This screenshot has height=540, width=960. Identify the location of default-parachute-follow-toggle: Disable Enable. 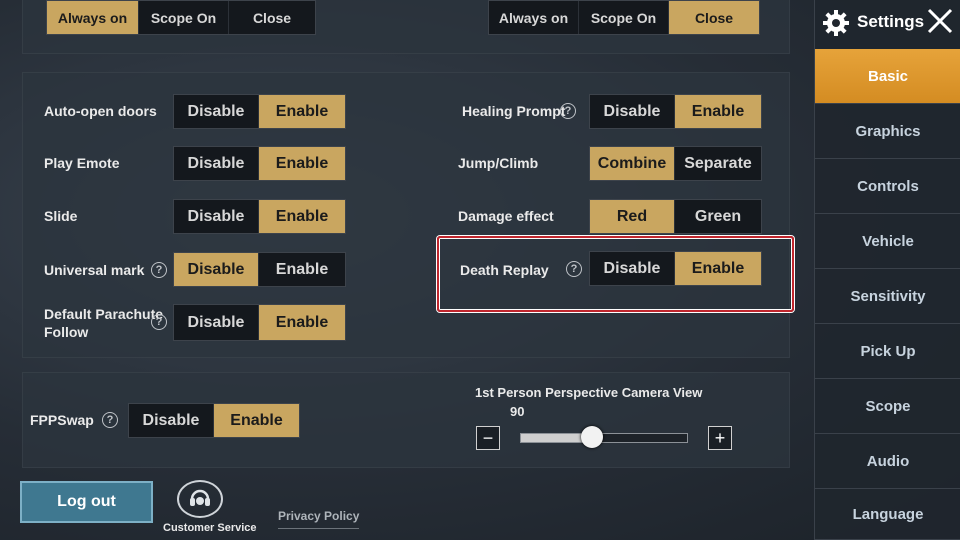
(259, 322).